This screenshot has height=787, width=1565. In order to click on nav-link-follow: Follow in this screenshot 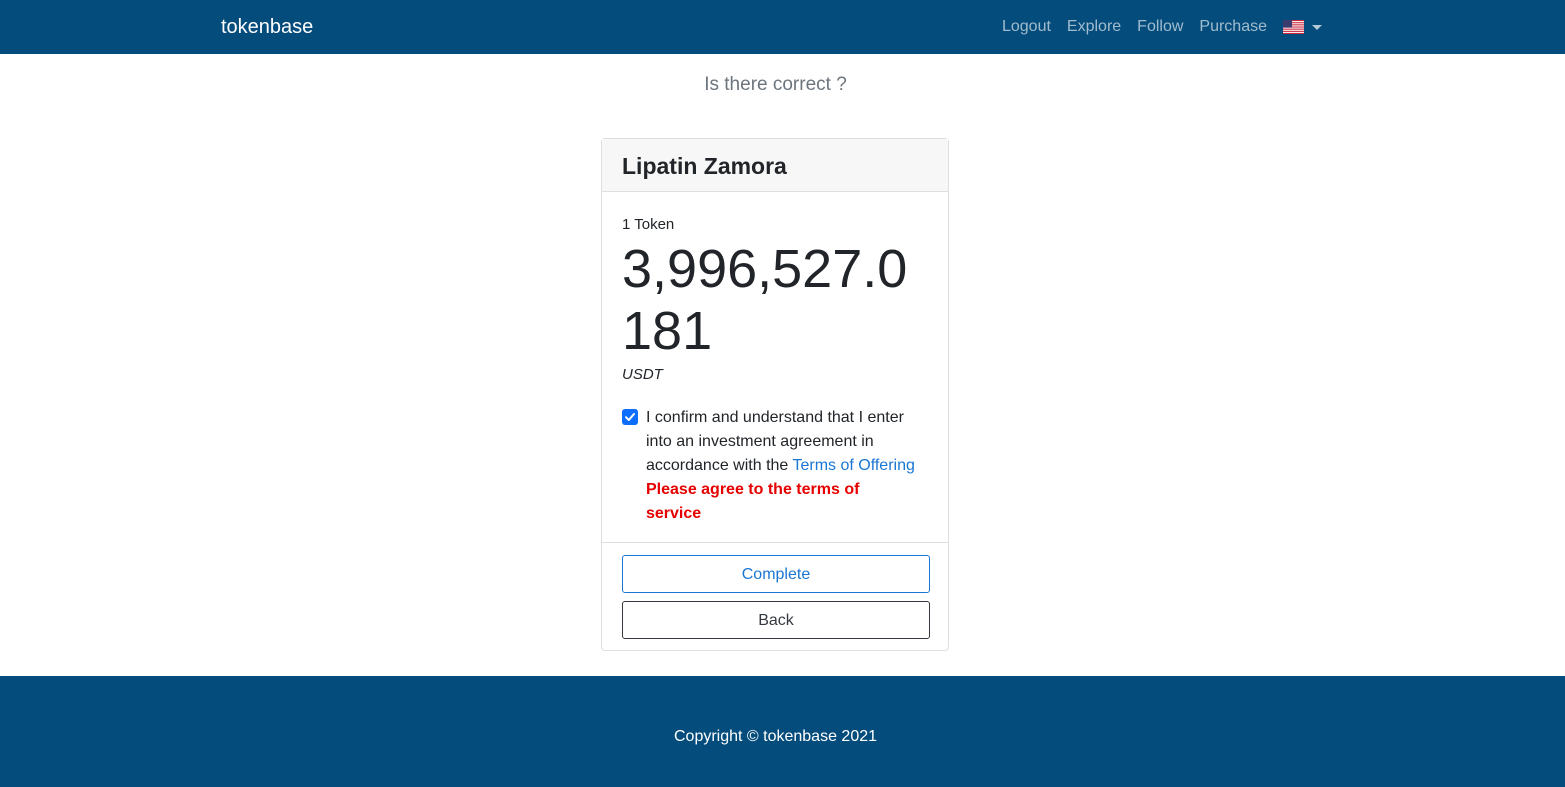, I will do `click(1160, 27)`.